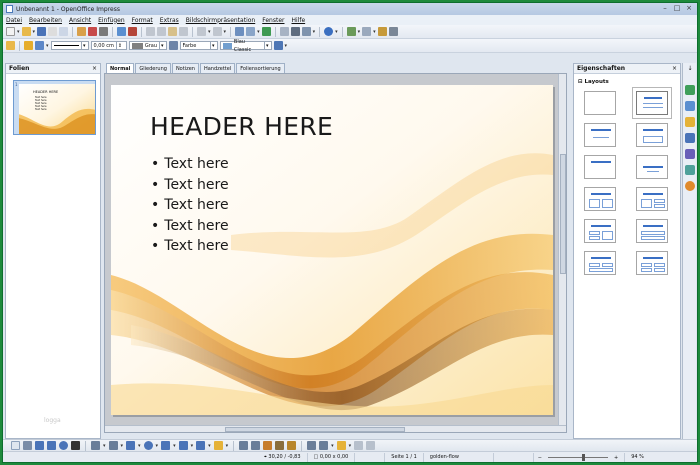  Describe the element at coordinates (15, 445) in the screenshot. I see `select-arrow-icon` at that location.